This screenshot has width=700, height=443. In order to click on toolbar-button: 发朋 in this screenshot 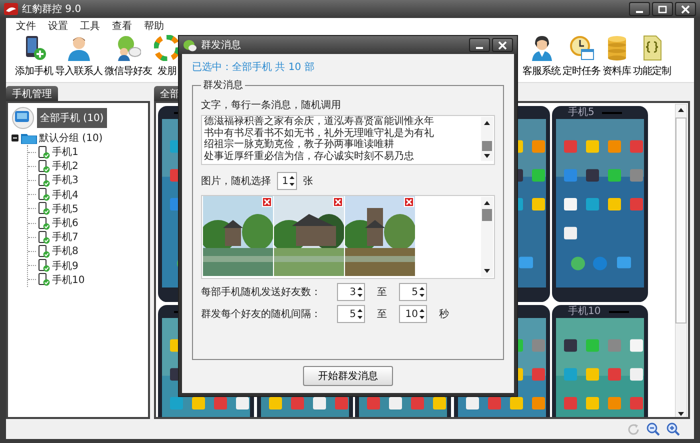, I will do `click(167, 57)`.